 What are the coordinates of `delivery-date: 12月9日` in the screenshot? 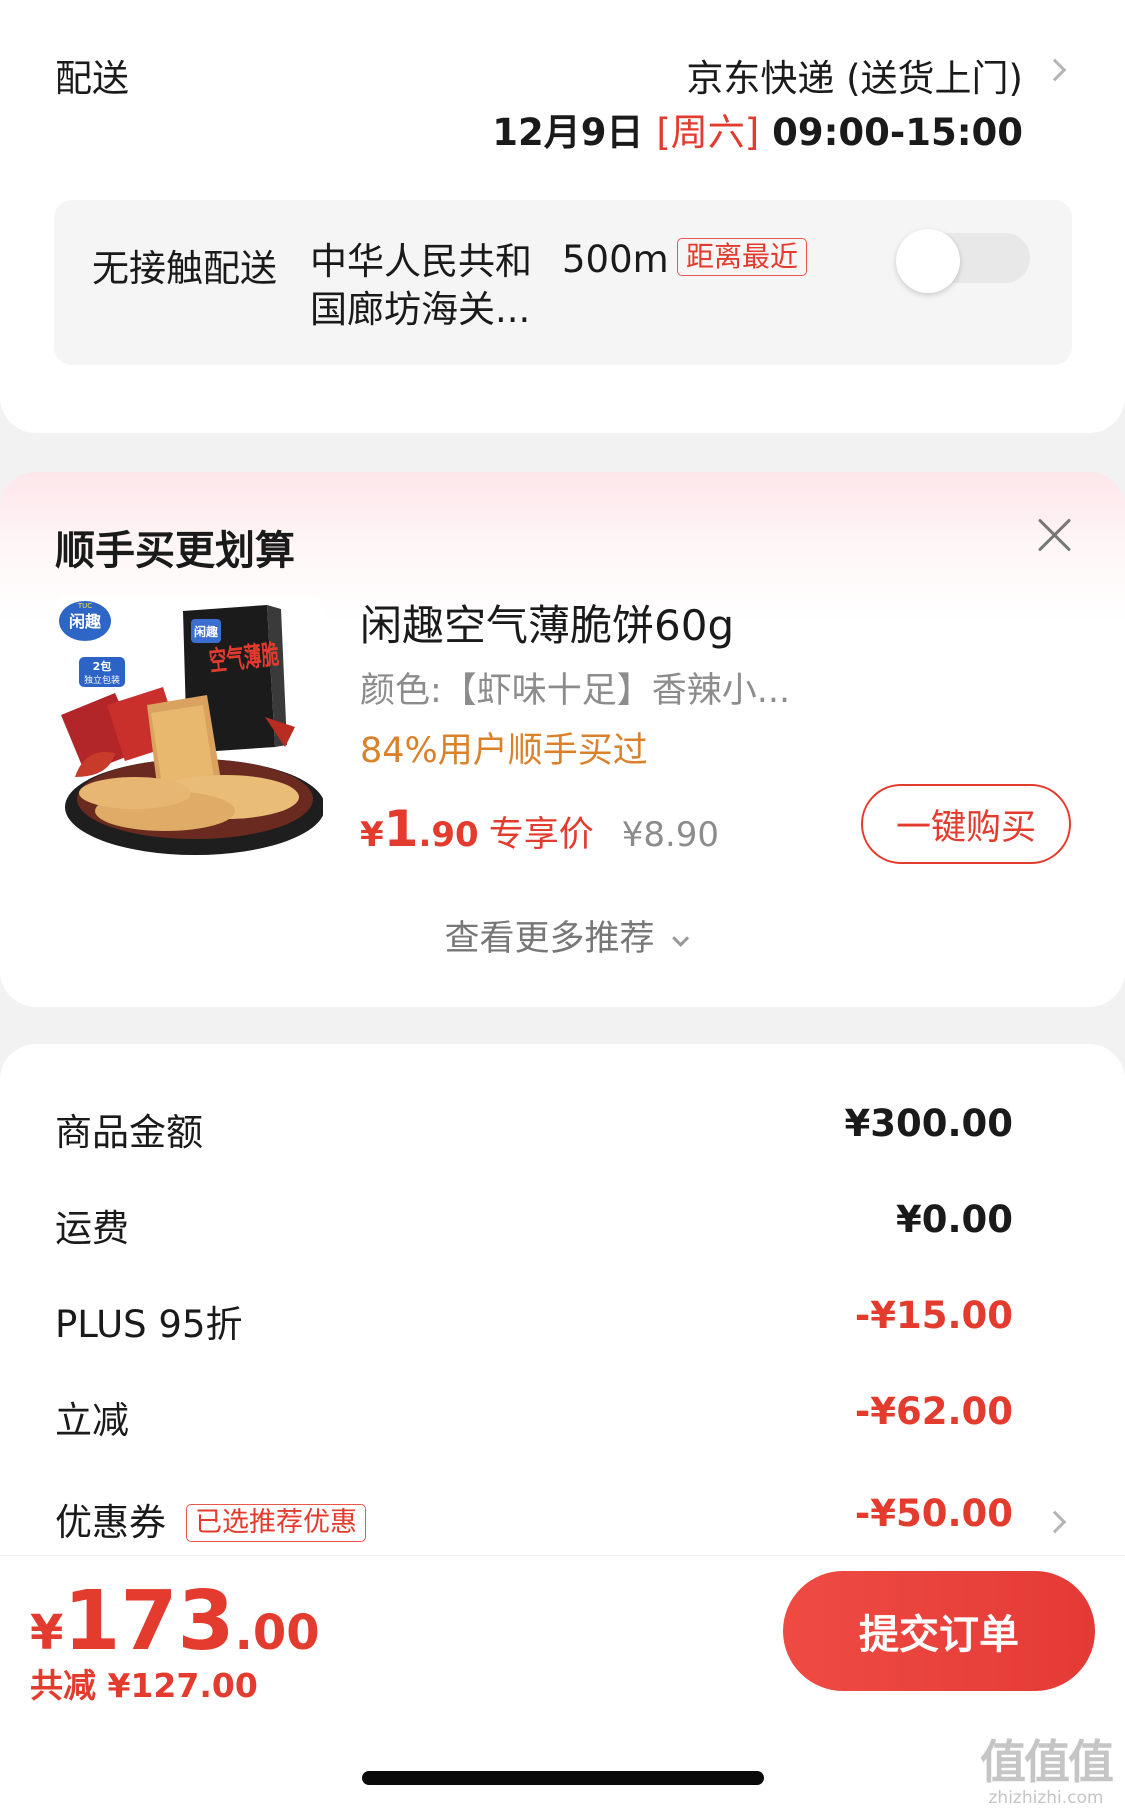 It's located at (574, 132).